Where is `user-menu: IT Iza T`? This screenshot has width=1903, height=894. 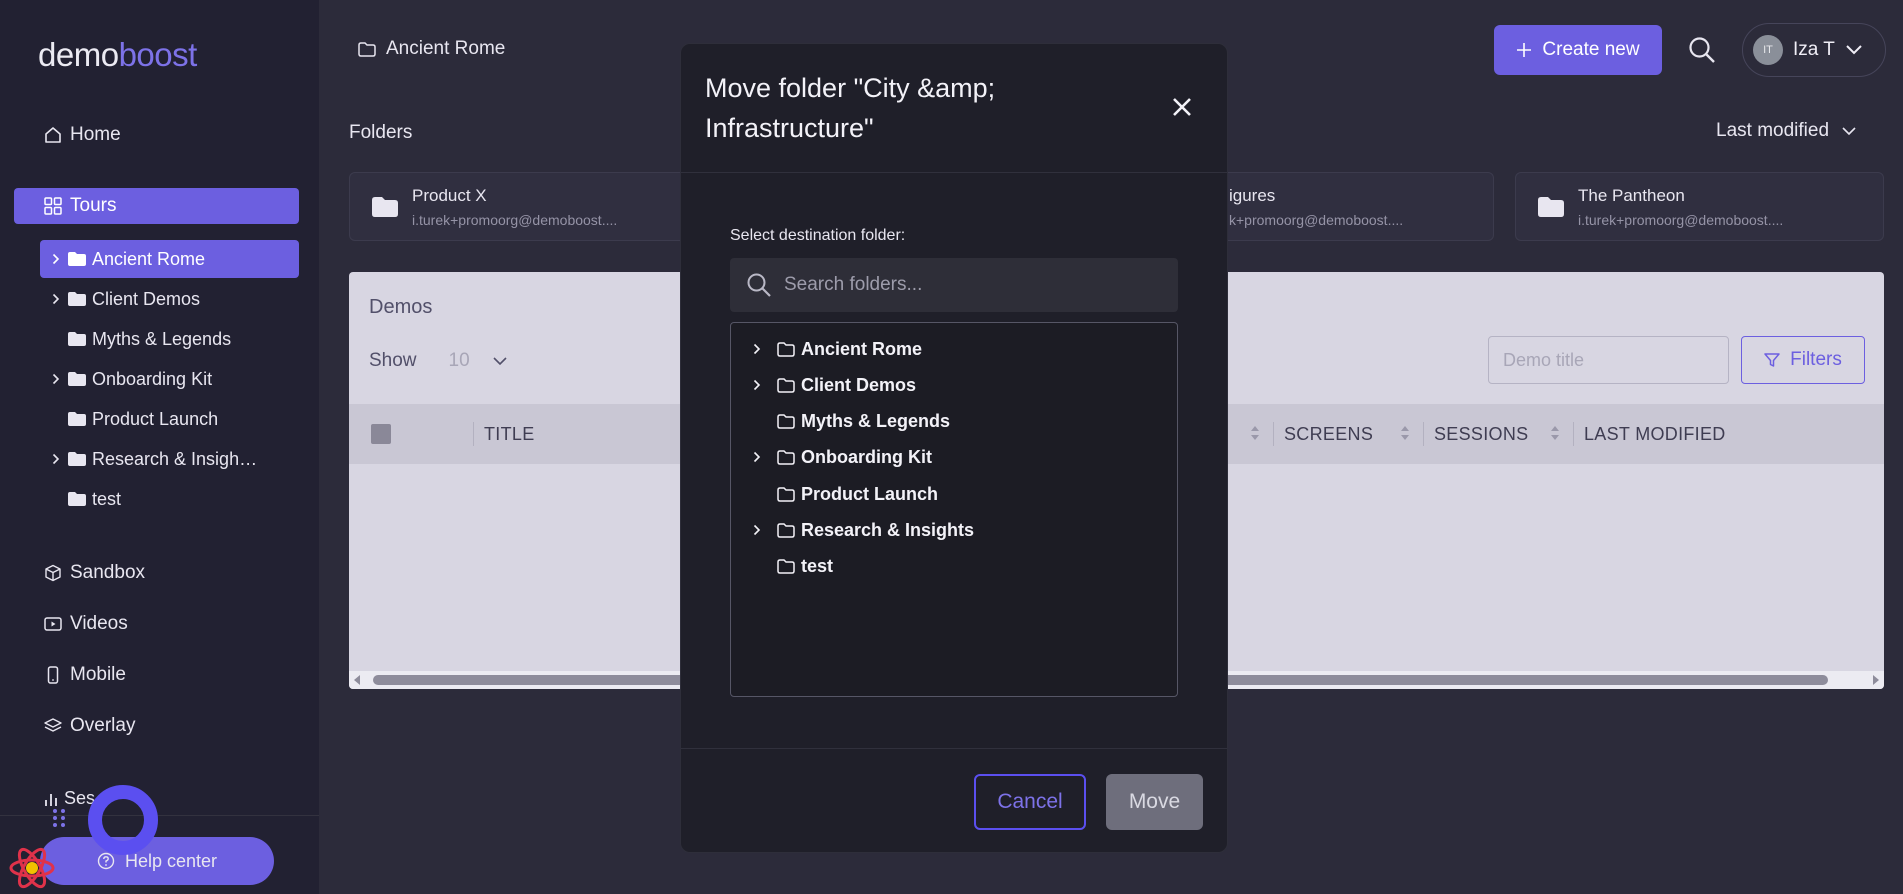
user-menu: IT Iza T is located at coordinates (1814, 50).